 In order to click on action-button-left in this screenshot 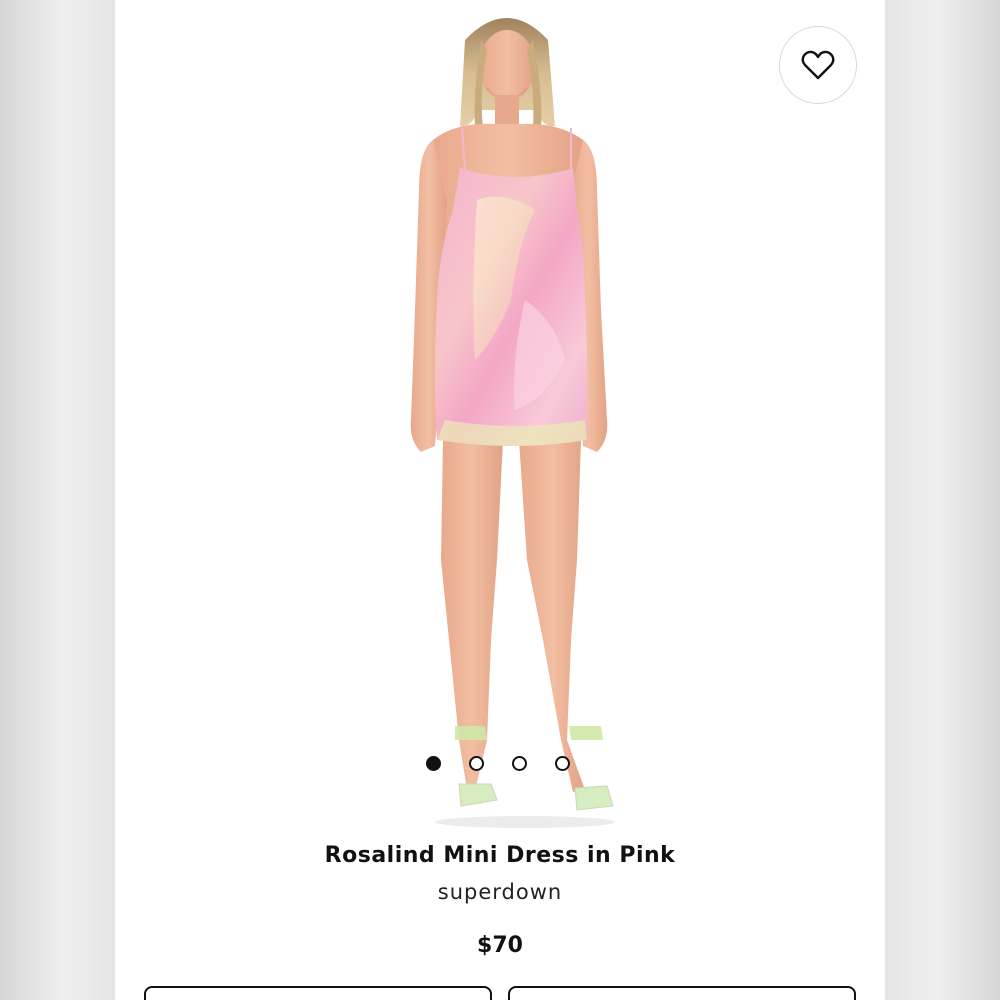, I will do `click(318, 993)`.